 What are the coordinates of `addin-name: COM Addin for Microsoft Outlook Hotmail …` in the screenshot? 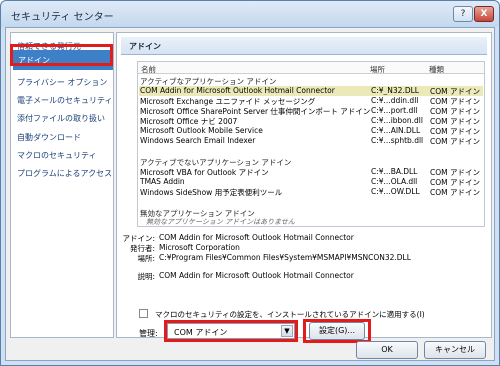 It's located at (237, 90).